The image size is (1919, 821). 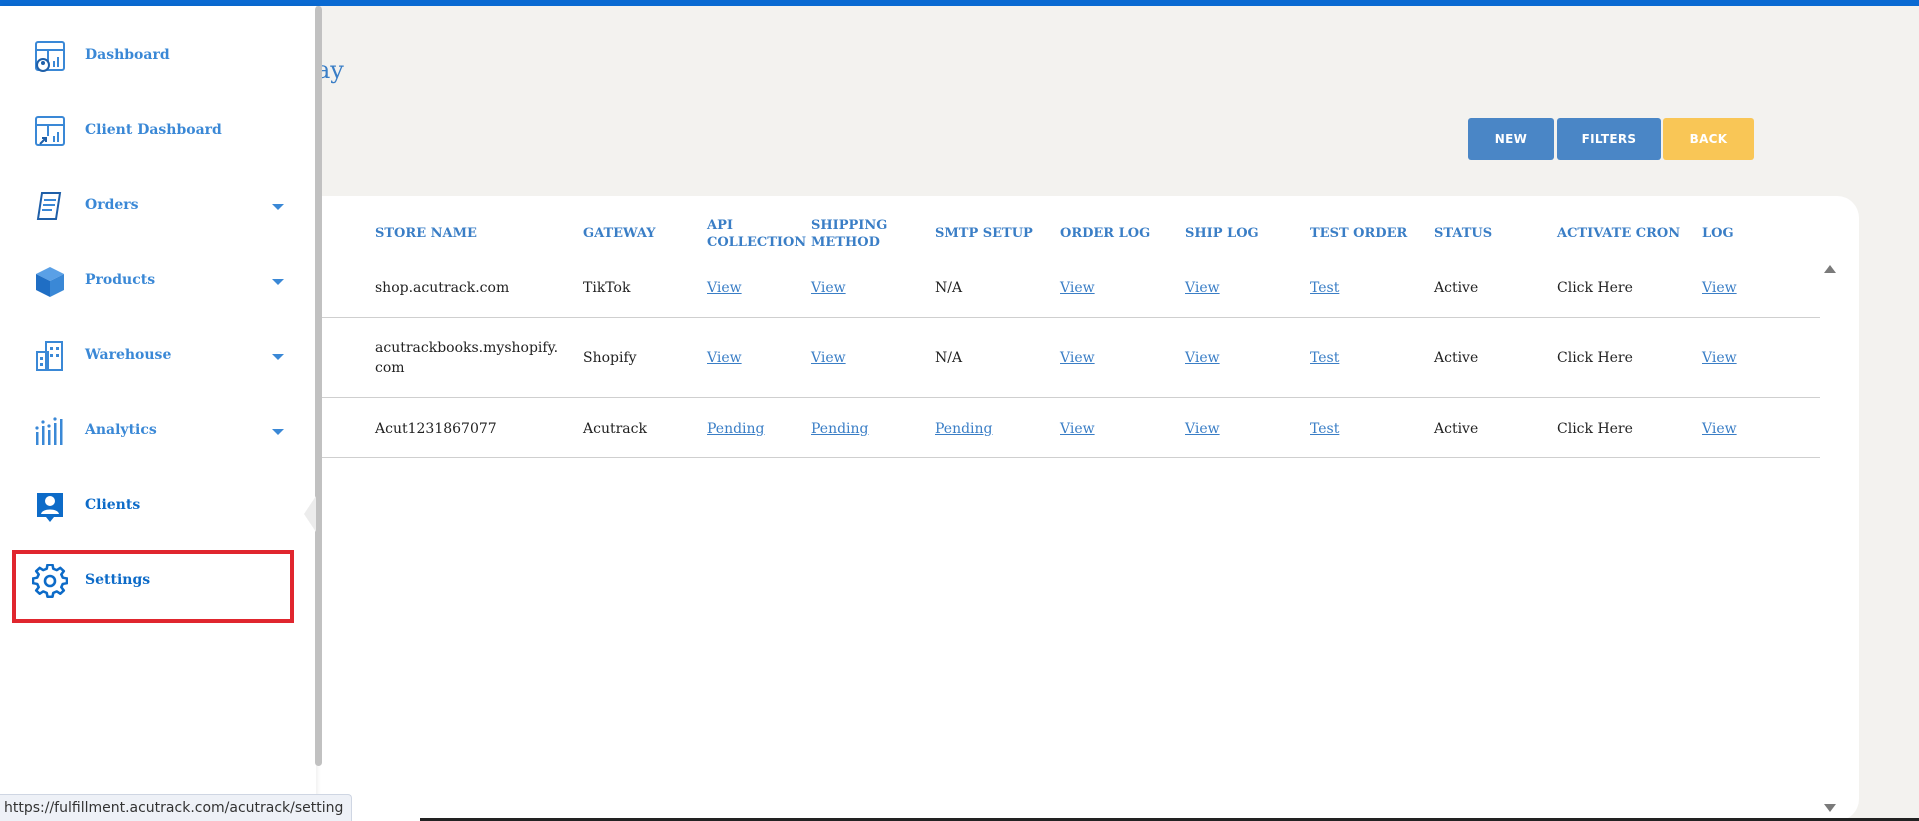 I want to click on sidebar-scrollbar, so click(x=318, y=386).